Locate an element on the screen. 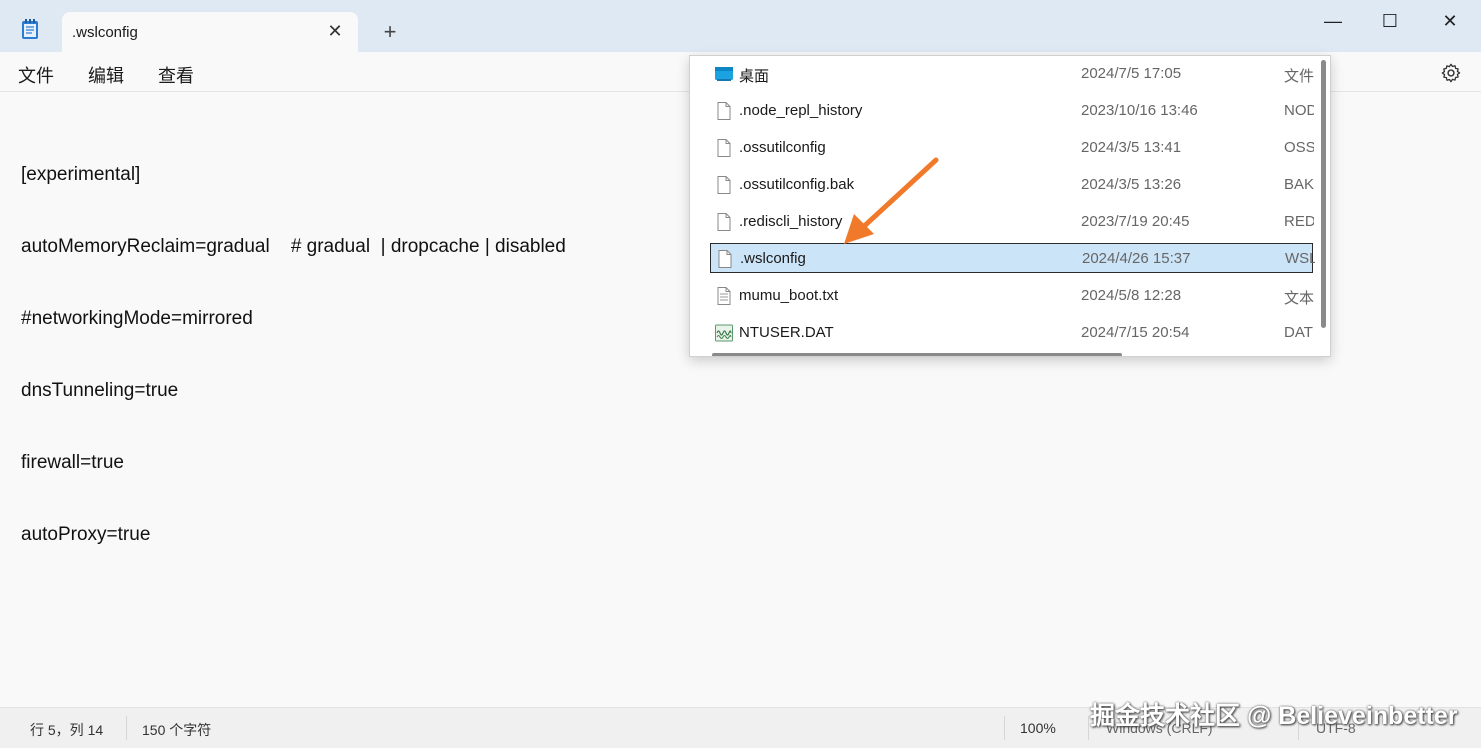 The width and height of the screenshot is (1481, 748). file-name: .ossutilconfig.bak is located at coordinates (797, 184).